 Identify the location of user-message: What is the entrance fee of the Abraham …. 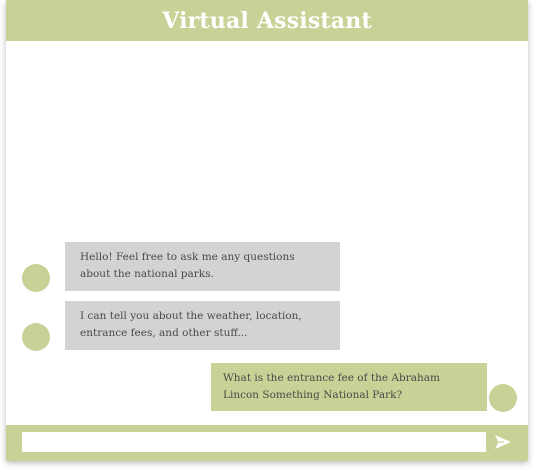
(349, 387).